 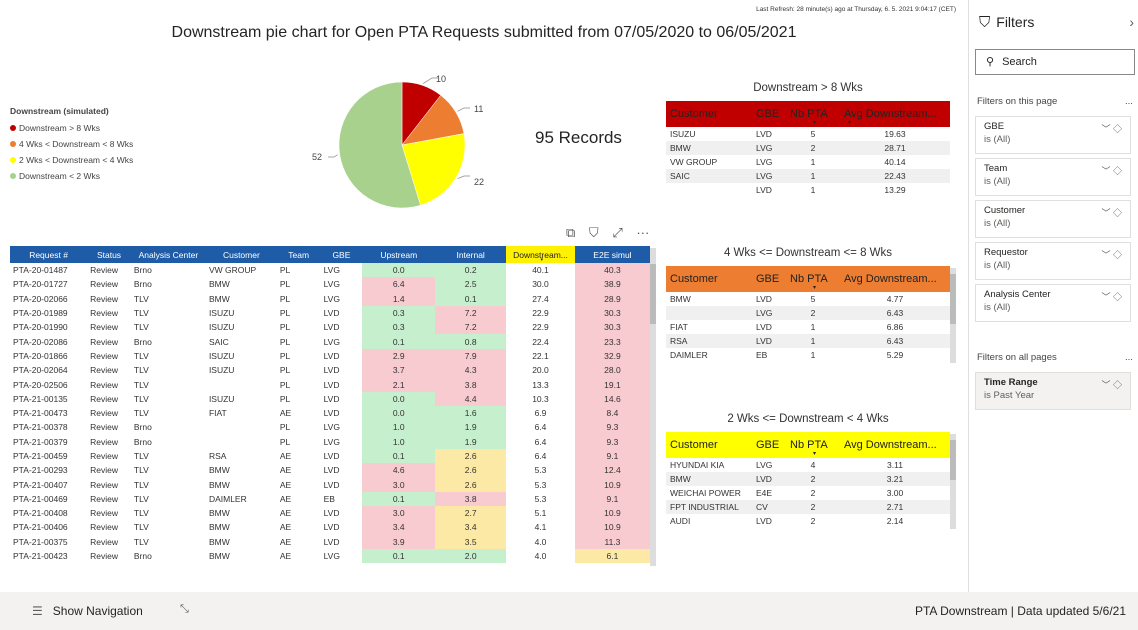 I want to click on table-row: LVD 1 13.29, so click(x=808, y=190).